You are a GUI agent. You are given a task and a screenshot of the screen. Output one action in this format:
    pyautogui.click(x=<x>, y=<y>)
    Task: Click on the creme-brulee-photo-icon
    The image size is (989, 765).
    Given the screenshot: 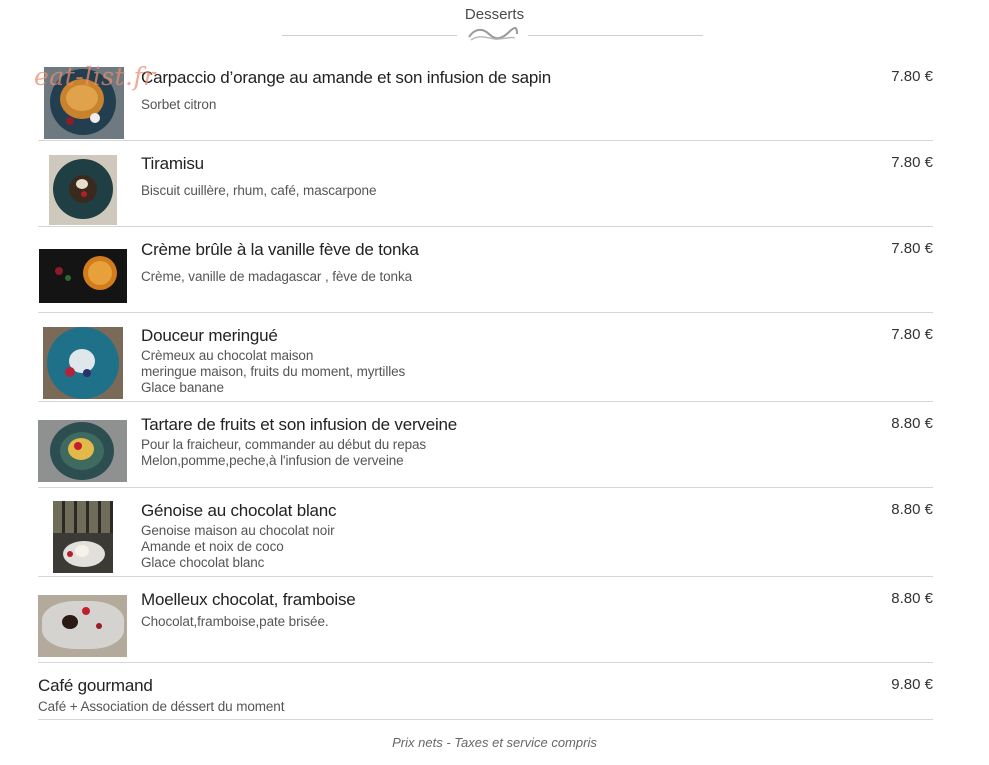 What is the action you would take?
    pyautogui.click(x=83, y=276)
    